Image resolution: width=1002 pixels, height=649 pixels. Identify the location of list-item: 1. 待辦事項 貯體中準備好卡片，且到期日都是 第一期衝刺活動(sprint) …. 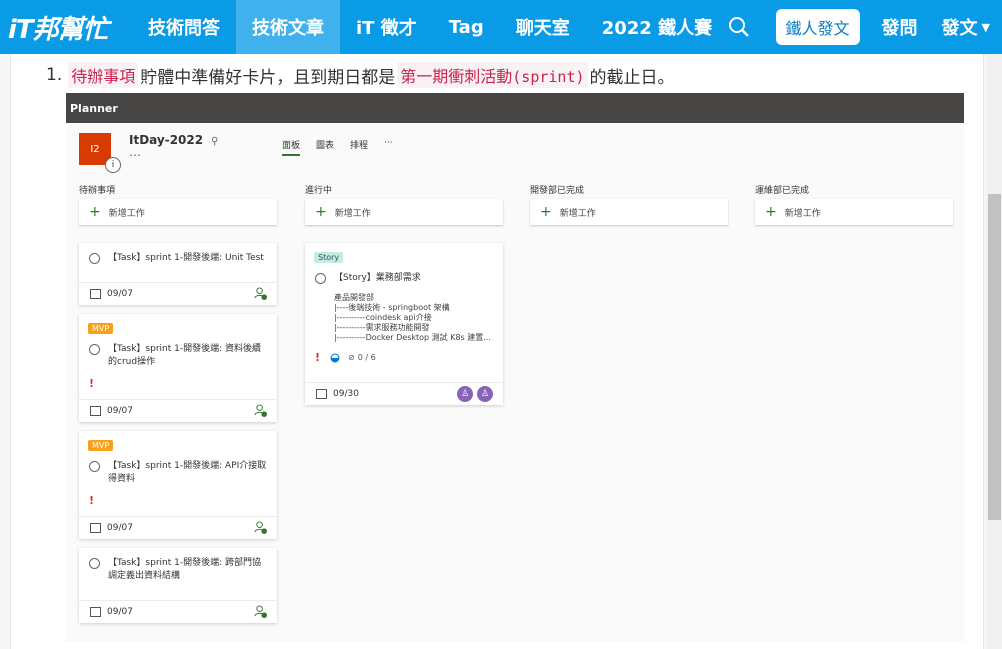
(361, 75).